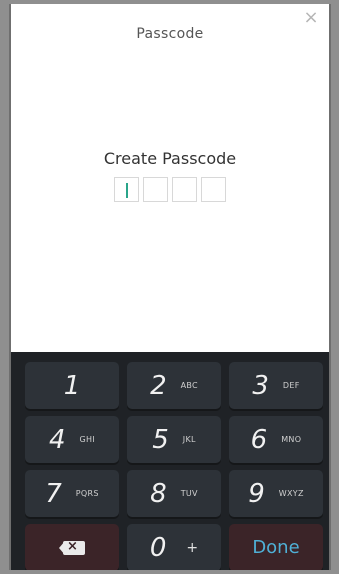 The image size is (339, 574). I want to click on key-letters: PQRS, so click(87, 493).